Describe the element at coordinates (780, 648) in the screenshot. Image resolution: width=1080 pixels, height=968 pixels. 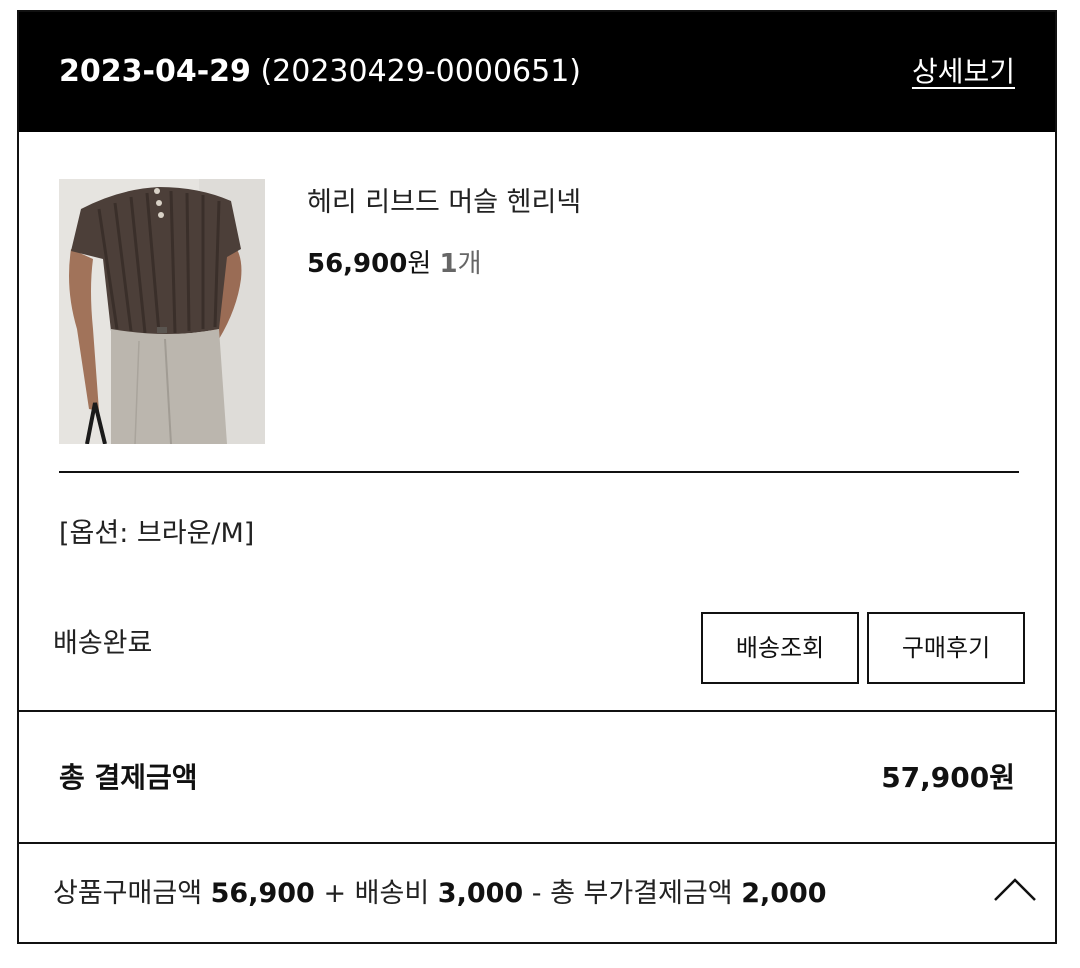
I see `track-delivery-button: 배송조회` at that location.